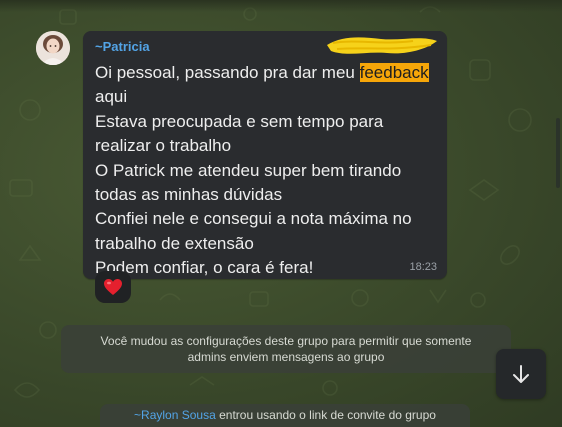 The width and height of the screenshot is (562, 427). What do you see at coordinates (204, 268) in the screenshot?
I see `message-line-9: Podem confiar, o cara é fera!` at bounding box center [204, 268].